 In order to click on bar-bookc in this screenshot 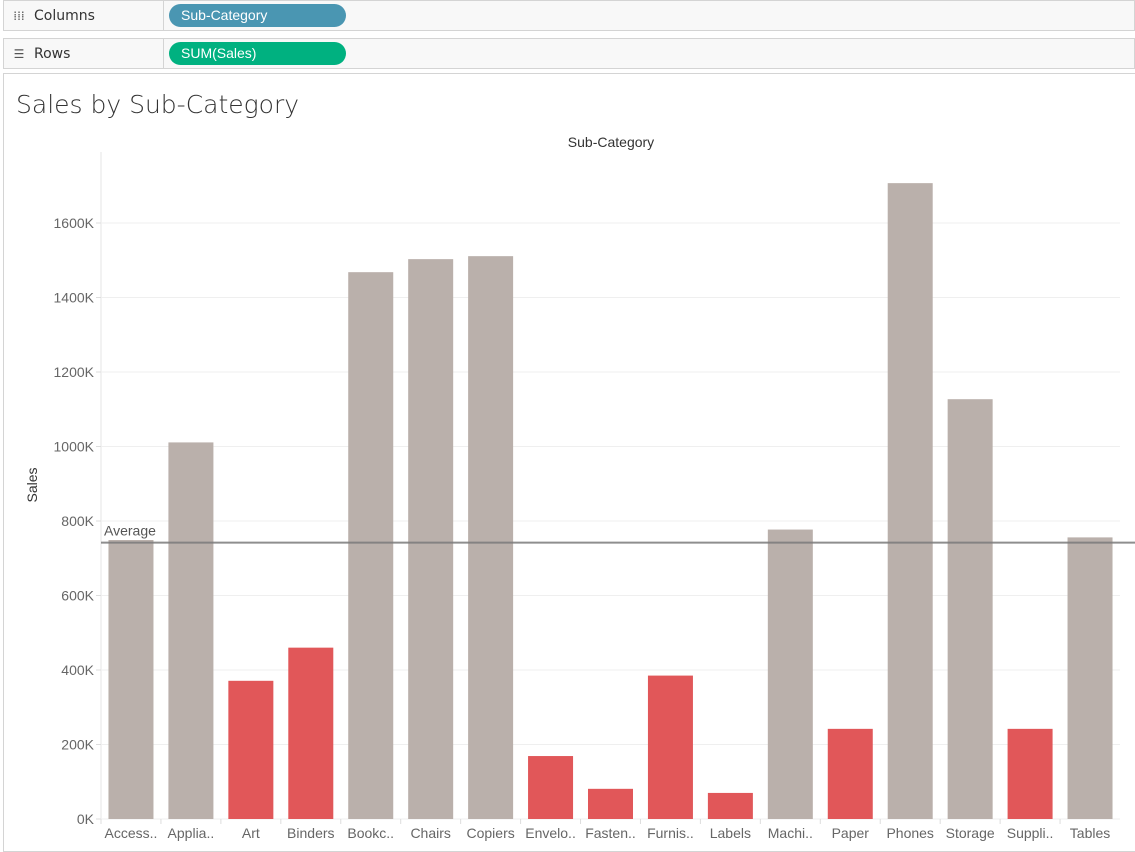, I will do `click(371, 545)`.